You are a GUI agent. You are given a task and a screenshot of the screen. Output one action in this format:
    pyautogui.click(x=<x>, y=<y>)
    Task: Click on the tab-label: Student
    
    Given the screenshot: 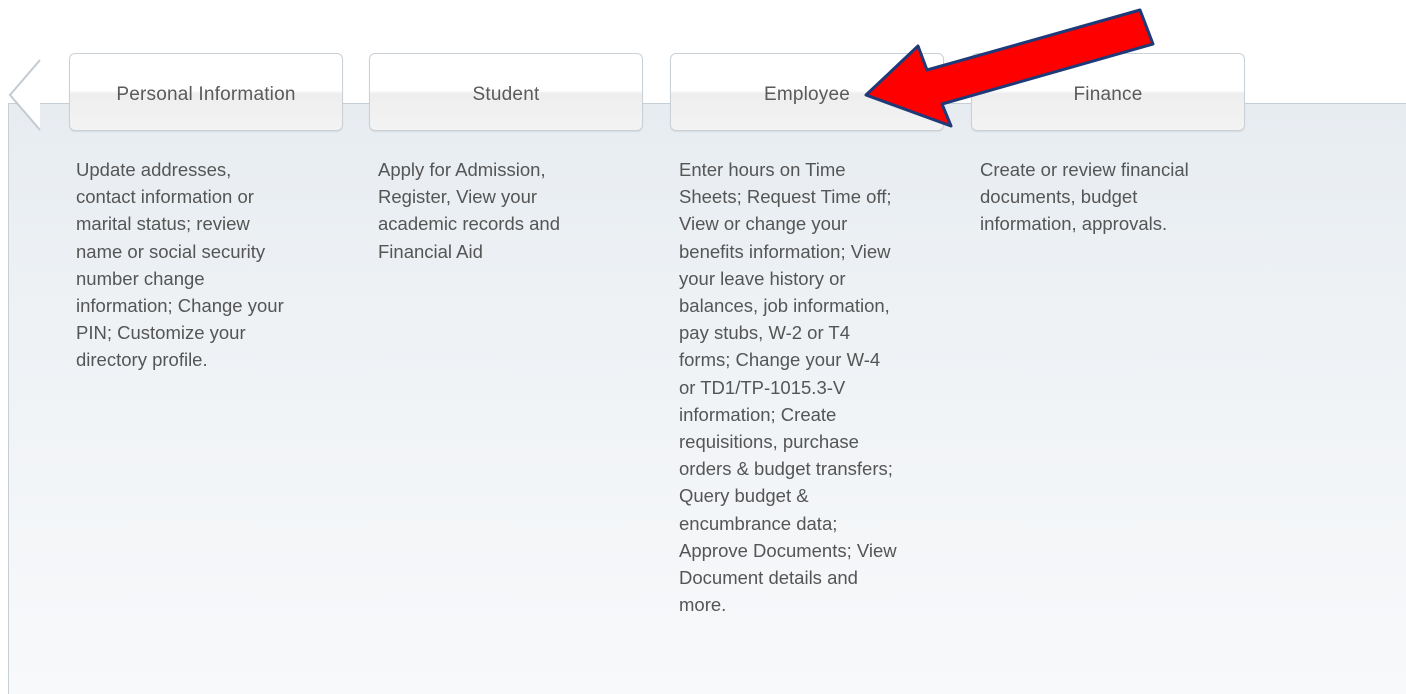 What is the action you would take?
    pyautogui.click(x=506, y=94)
    